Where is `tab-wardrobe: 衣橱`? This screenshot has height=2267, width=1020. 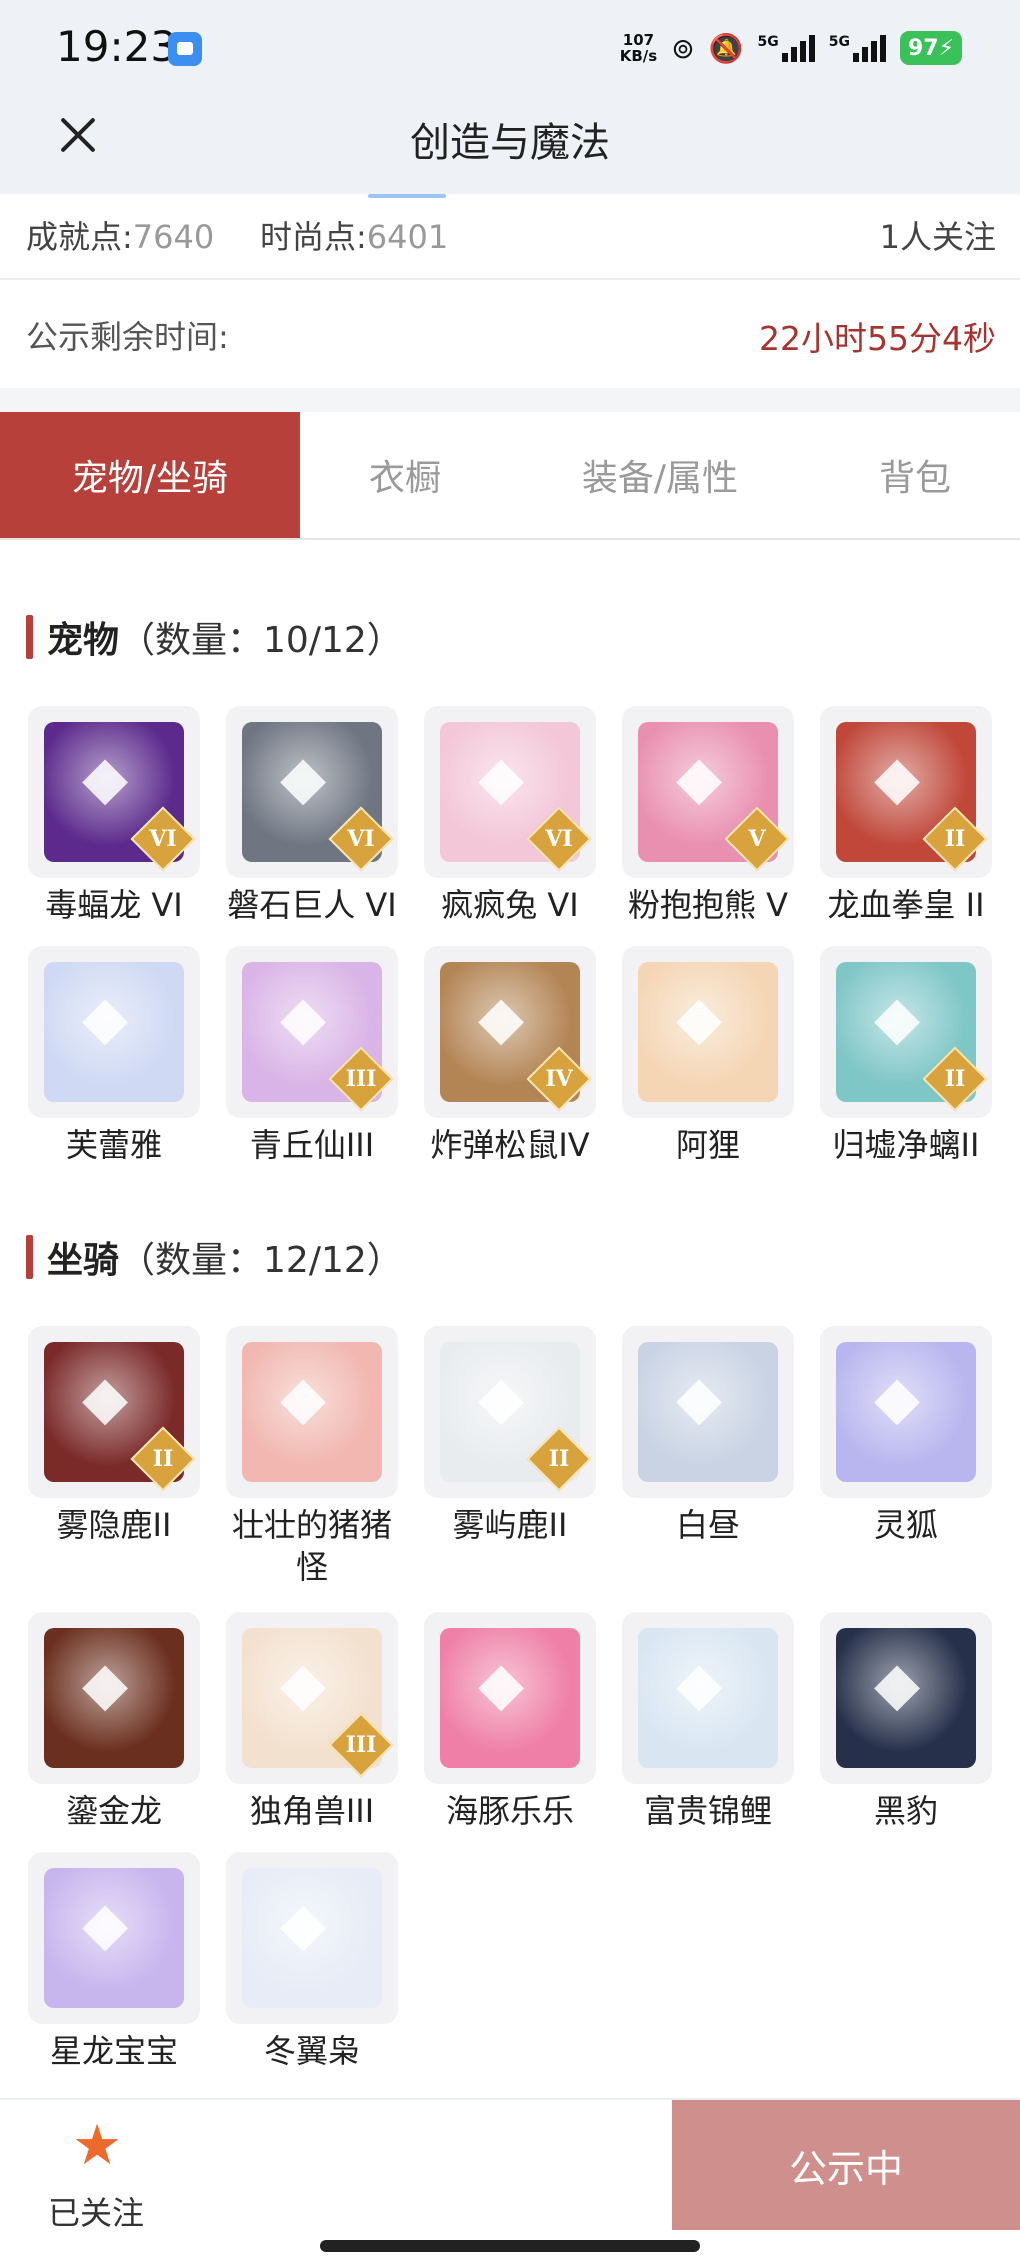
tab-wardrobe: 衣橱 is located at coordinates (405, 475).